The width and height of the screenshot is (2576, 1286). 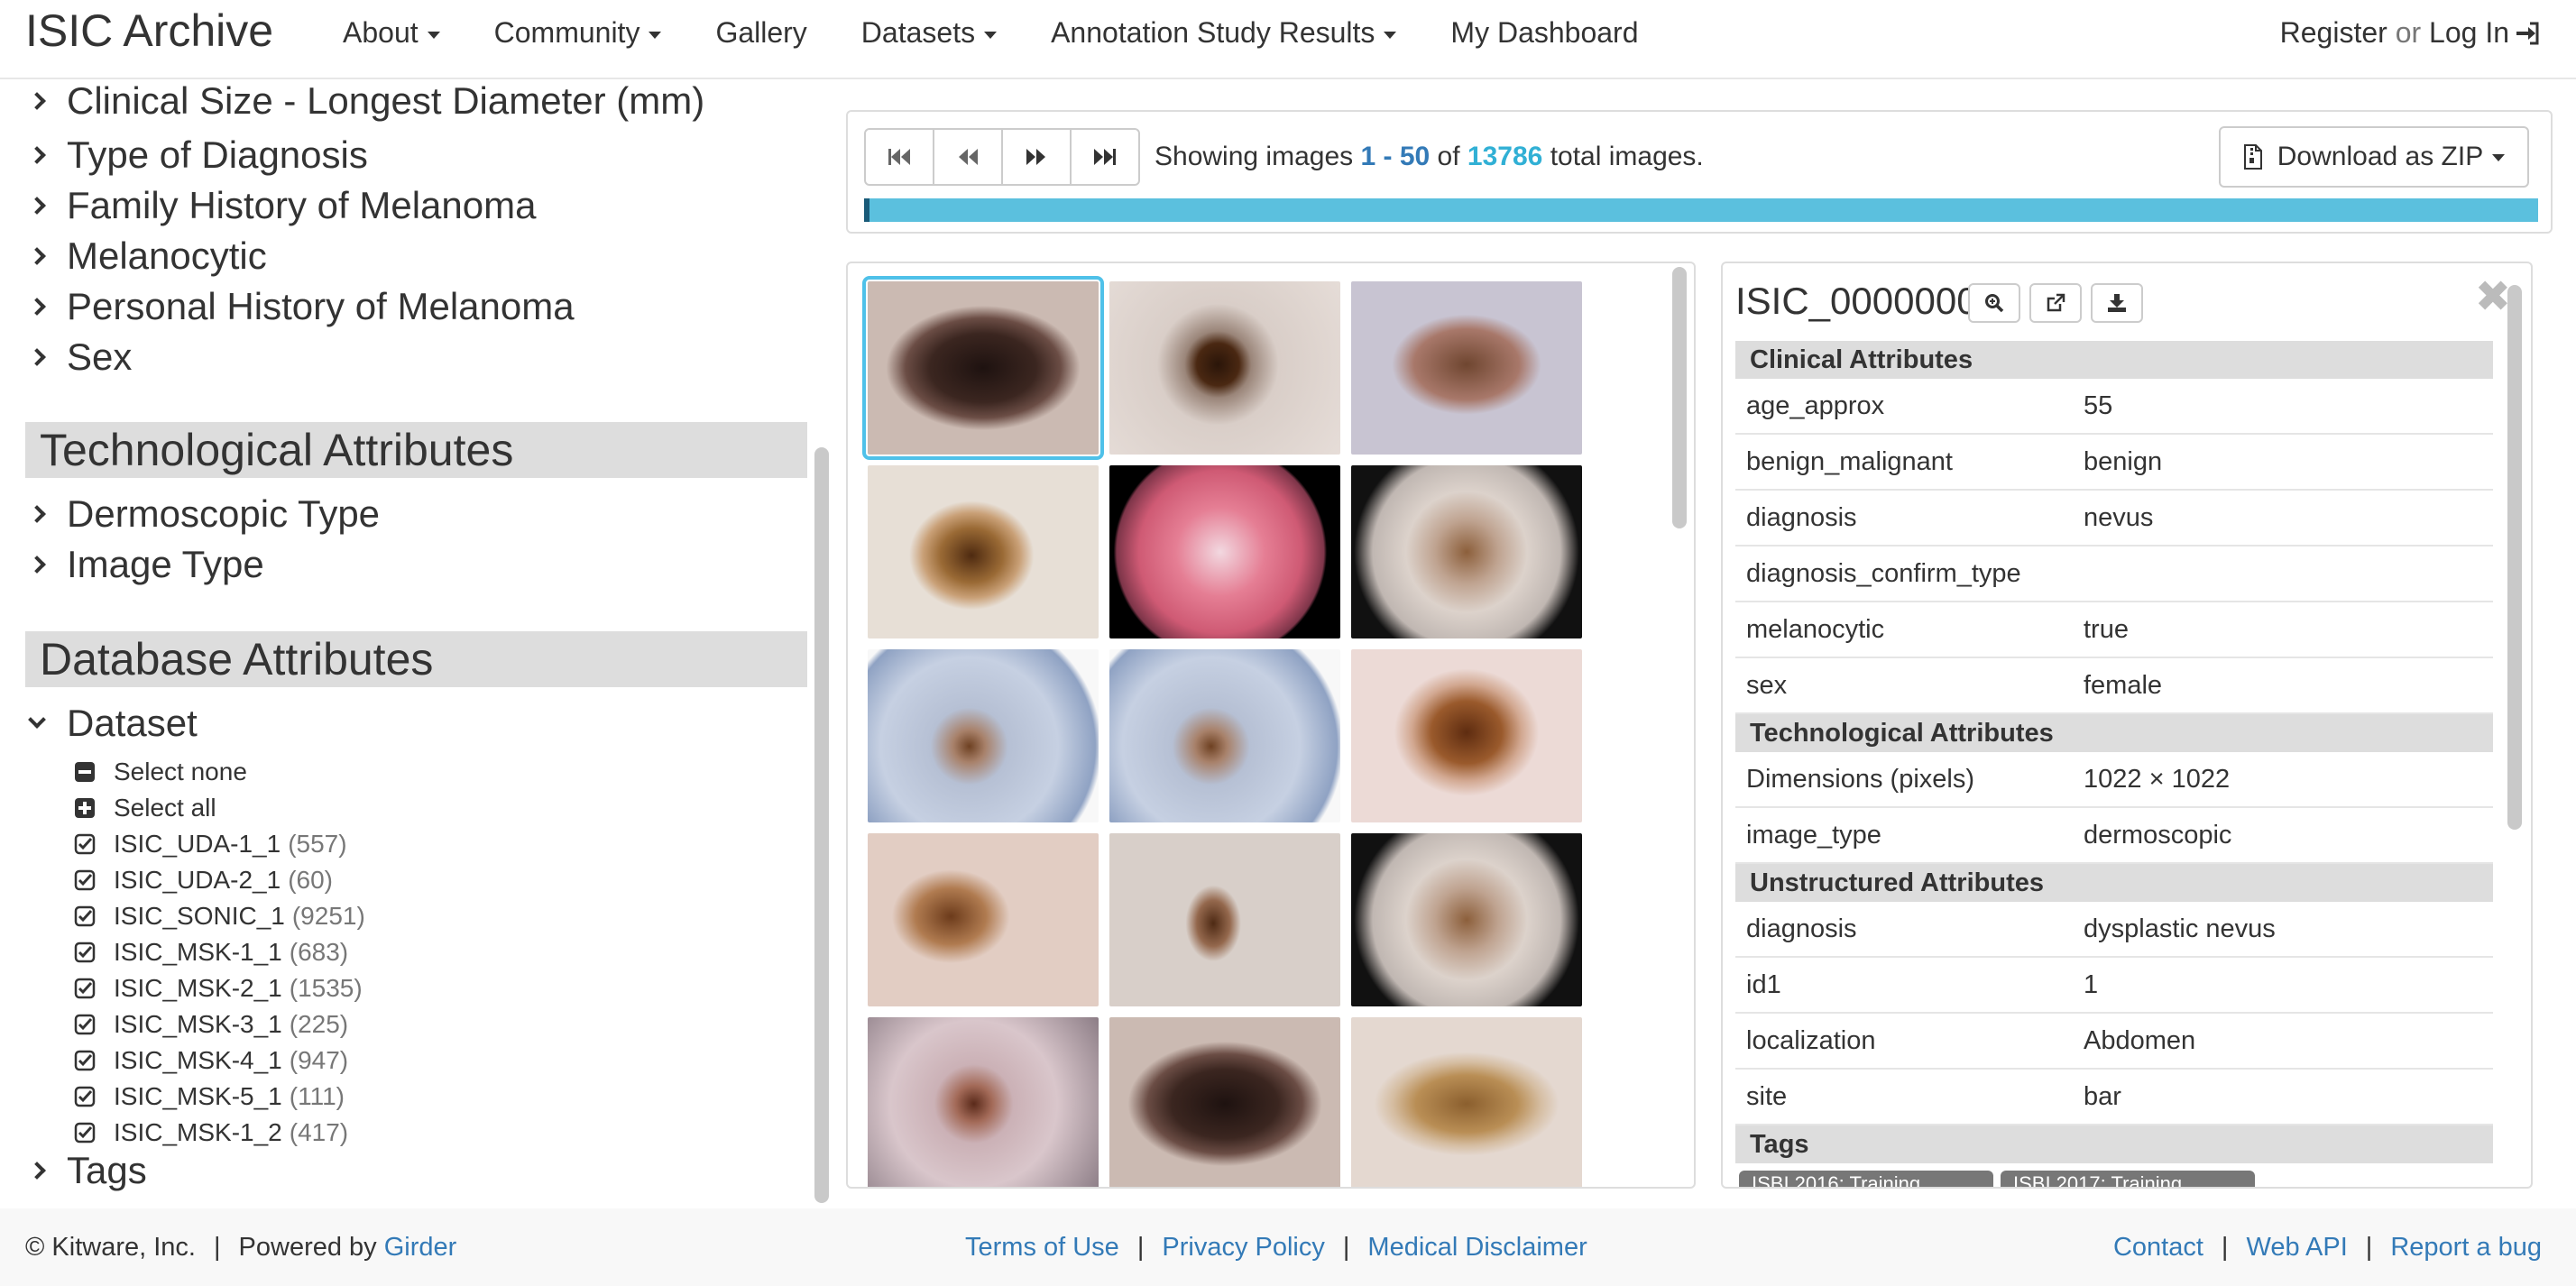 I want to click on grid-scrollbar, so click(x=1679, y=397).